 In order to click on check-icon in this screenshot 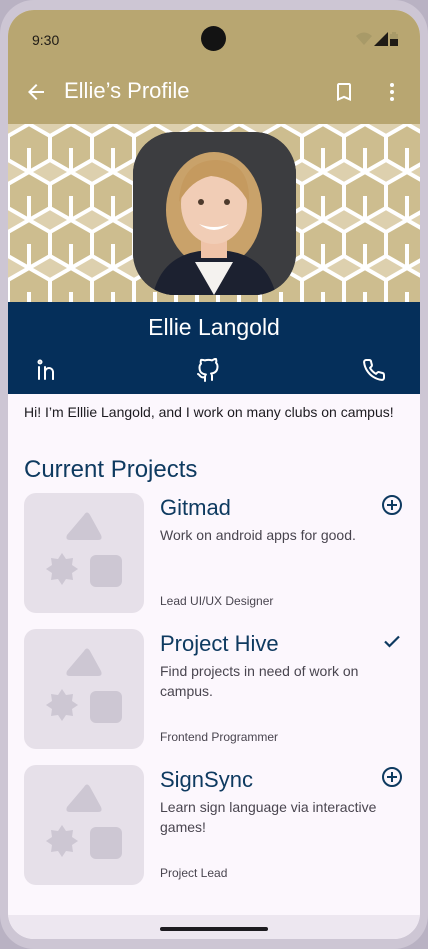, I will do `click(392, 641)`.